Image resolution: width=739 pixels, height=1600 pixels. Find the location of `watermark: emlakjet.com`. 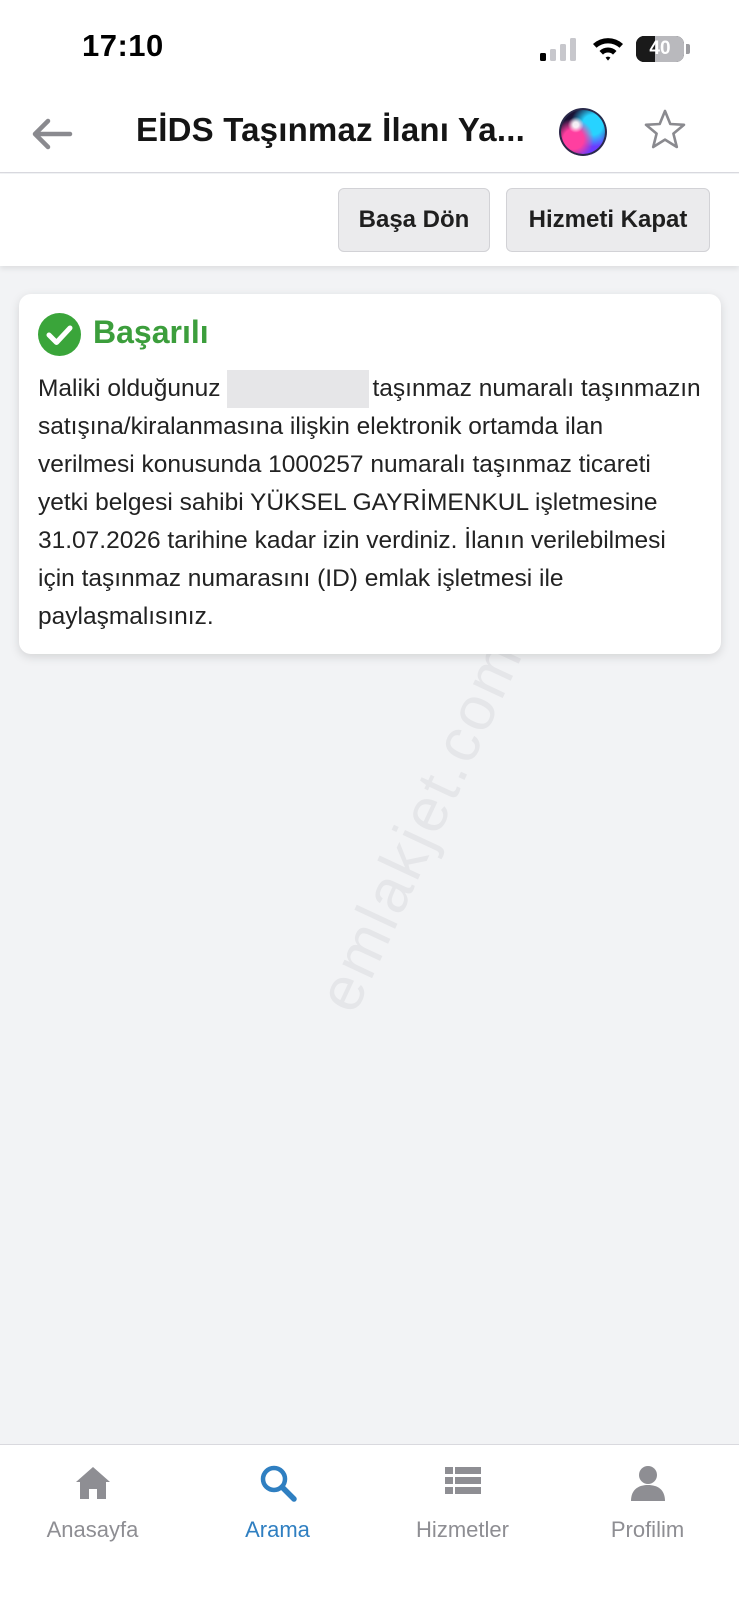

watermark: emlakjet.com is located at coordinates (420, 825).